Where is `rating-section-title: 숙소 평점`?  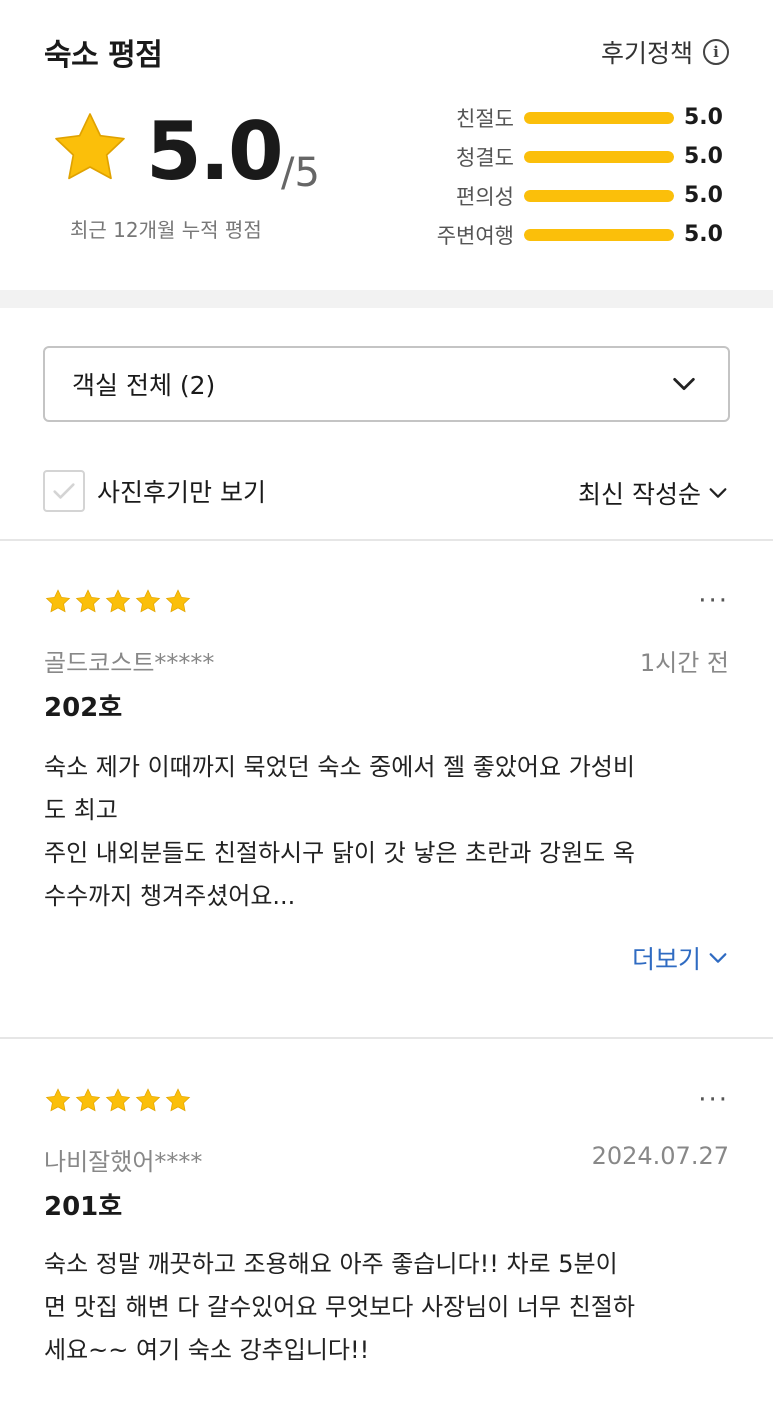
rating-section-title: 숙소 평점 is located at coordinates (103, 55).